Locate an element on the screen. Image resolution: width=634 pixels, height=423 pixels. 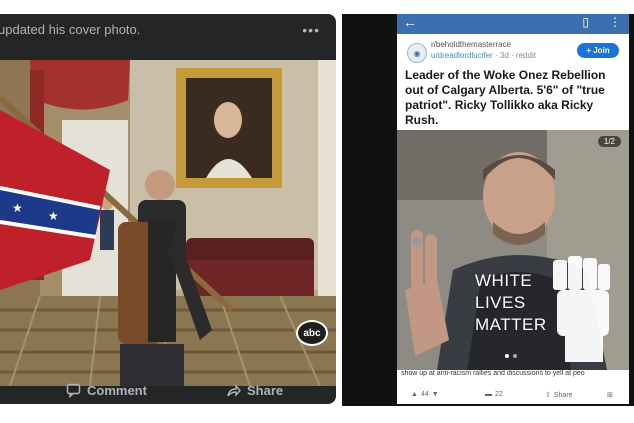
app-top-bar: ← ▯ ⋮ is located at coordinates (513, 24).